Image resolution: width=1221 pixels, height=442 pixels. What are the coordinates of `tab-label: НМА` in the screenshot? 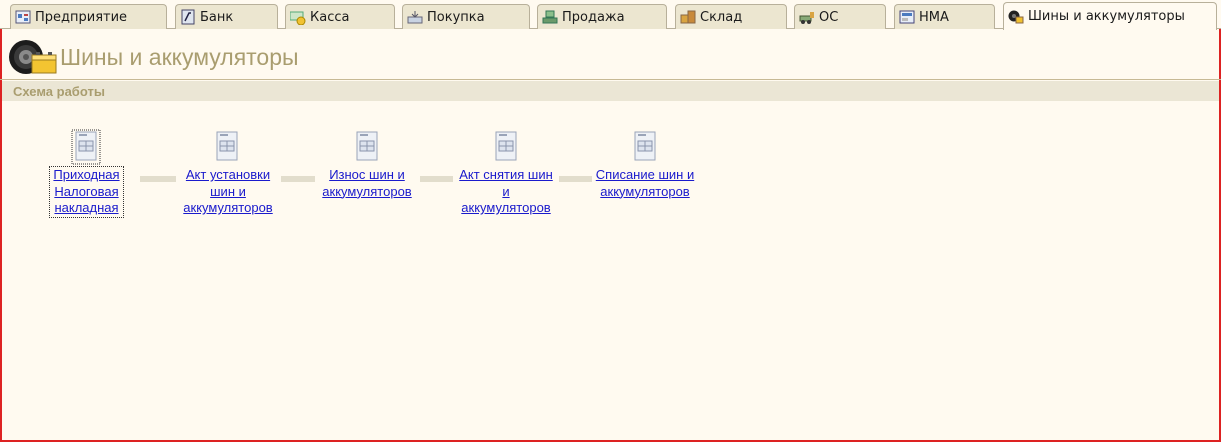 It's located at (934, 17).